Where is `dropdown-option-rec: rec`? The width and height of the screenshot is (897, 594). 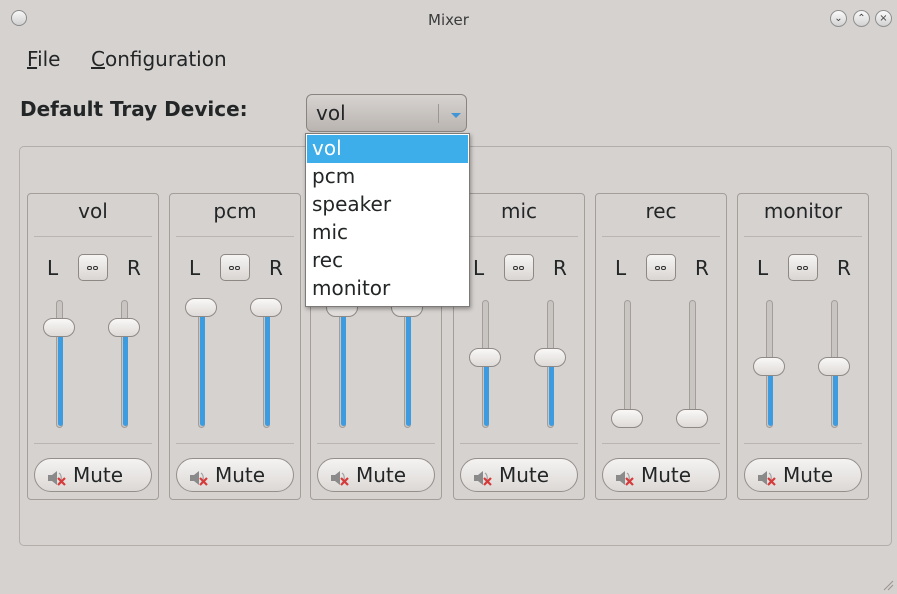 dropdown-option-rec: rec is located at coordinates (387, 261).